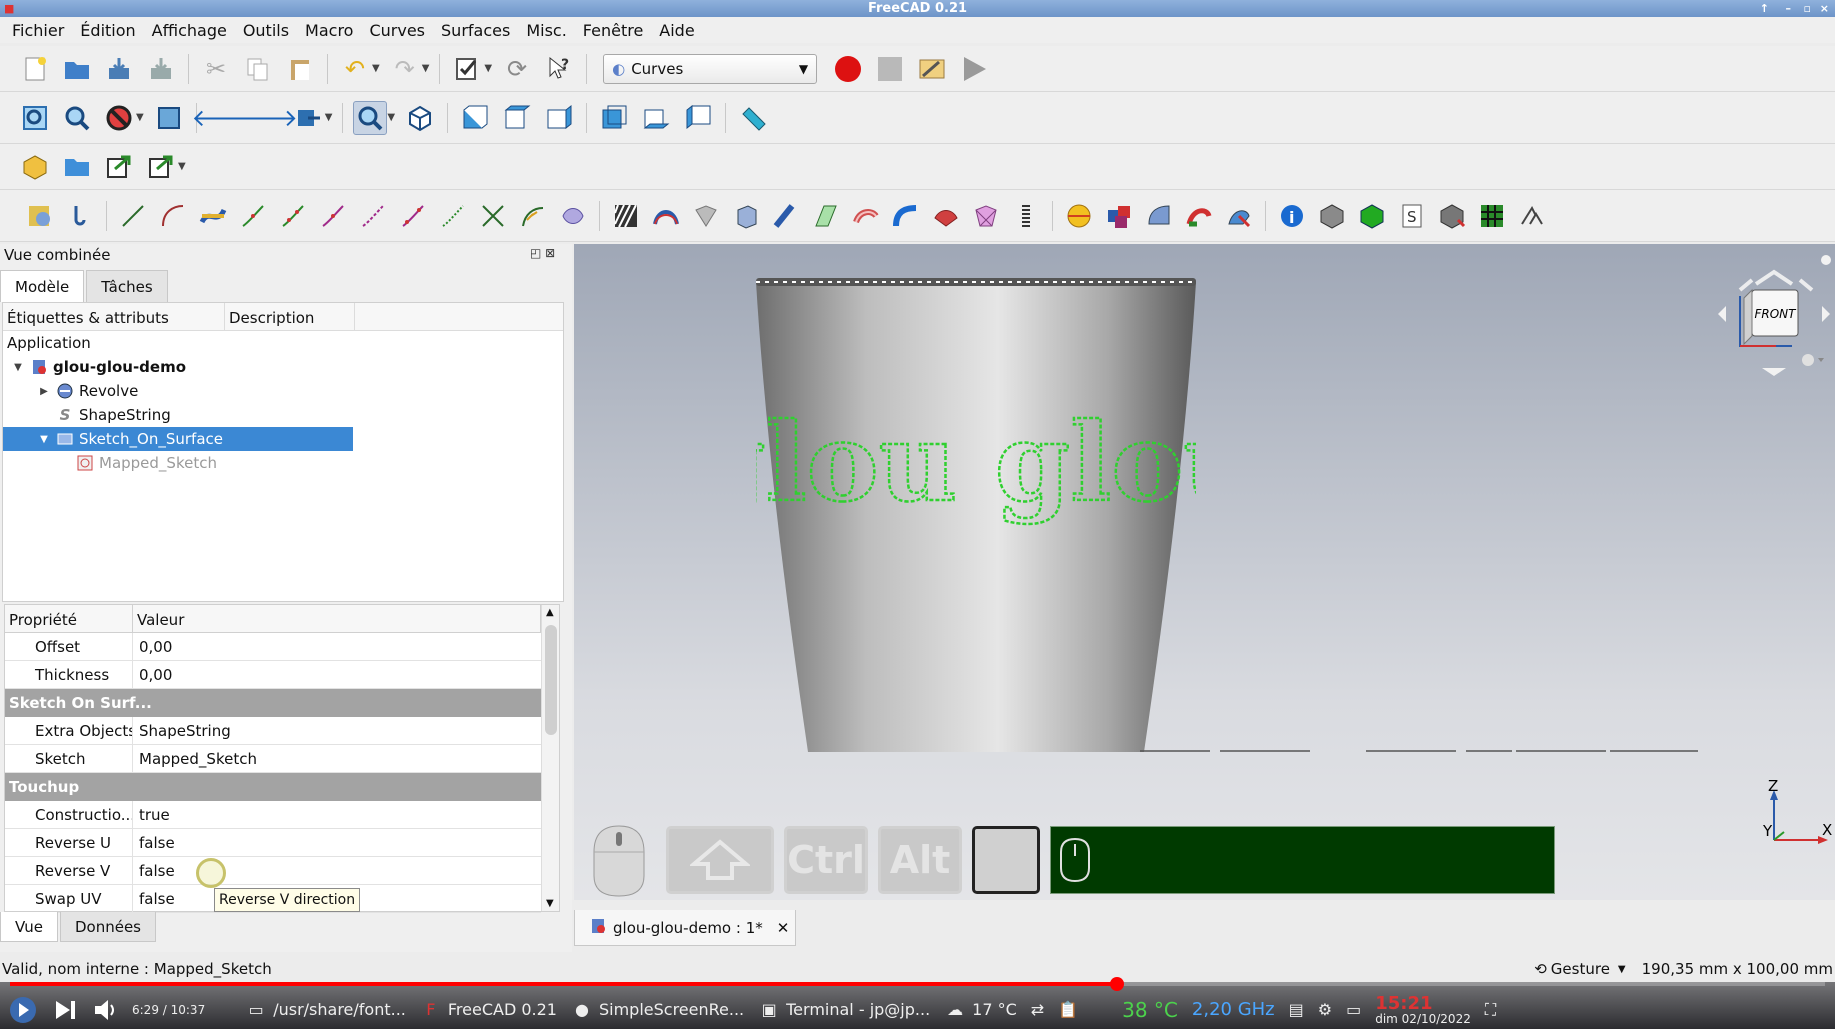 The width and height of the screenshot is (1835, 1029). What do you see at coordinates (1490, 1010) in the screenshot?
I see `fullscreen-icon: ⛶` at bounding box center [1490, 1010].